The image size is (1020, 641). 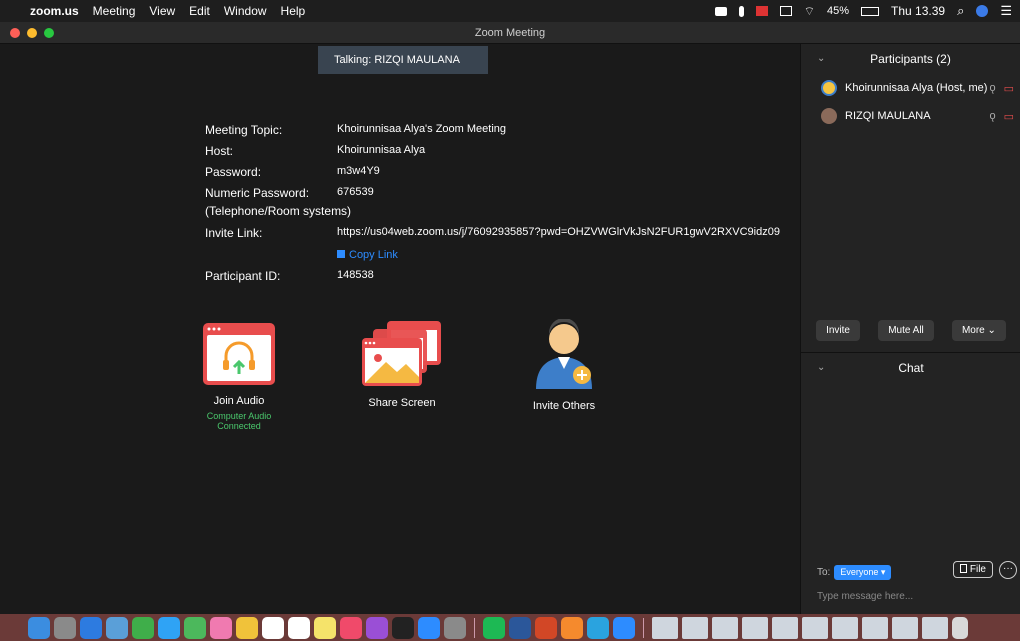 What do you see at coordinates (403, 627) in the screenshot?
I see `tv-icon` at bounding box center [403, 627].